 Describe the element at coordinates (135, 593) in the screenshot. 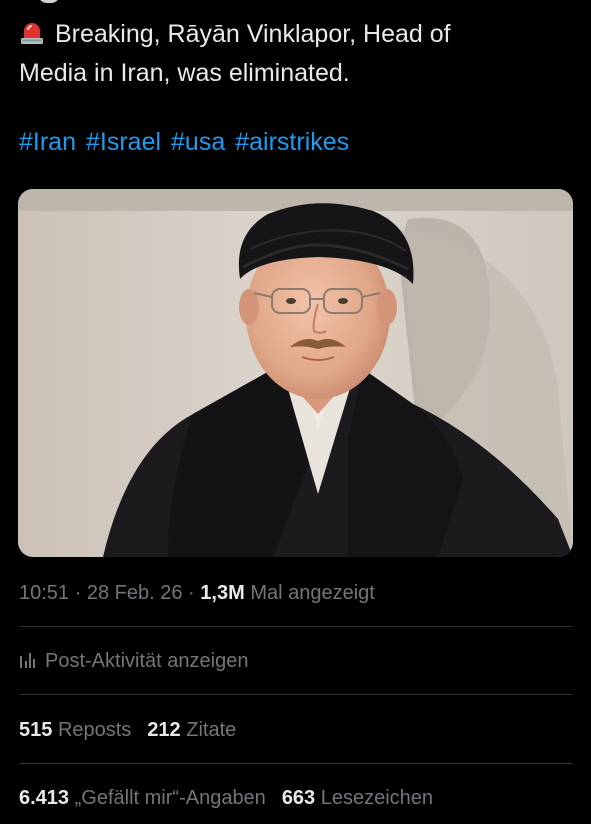

I see `post-date: 28 Feb. 26` at that location.